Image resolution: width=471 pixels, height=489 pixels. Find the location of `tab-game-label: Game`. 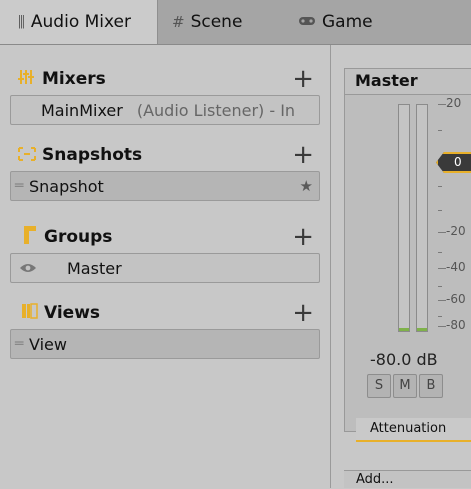

tab-game-label: Game is located at coordinates (347, 22).